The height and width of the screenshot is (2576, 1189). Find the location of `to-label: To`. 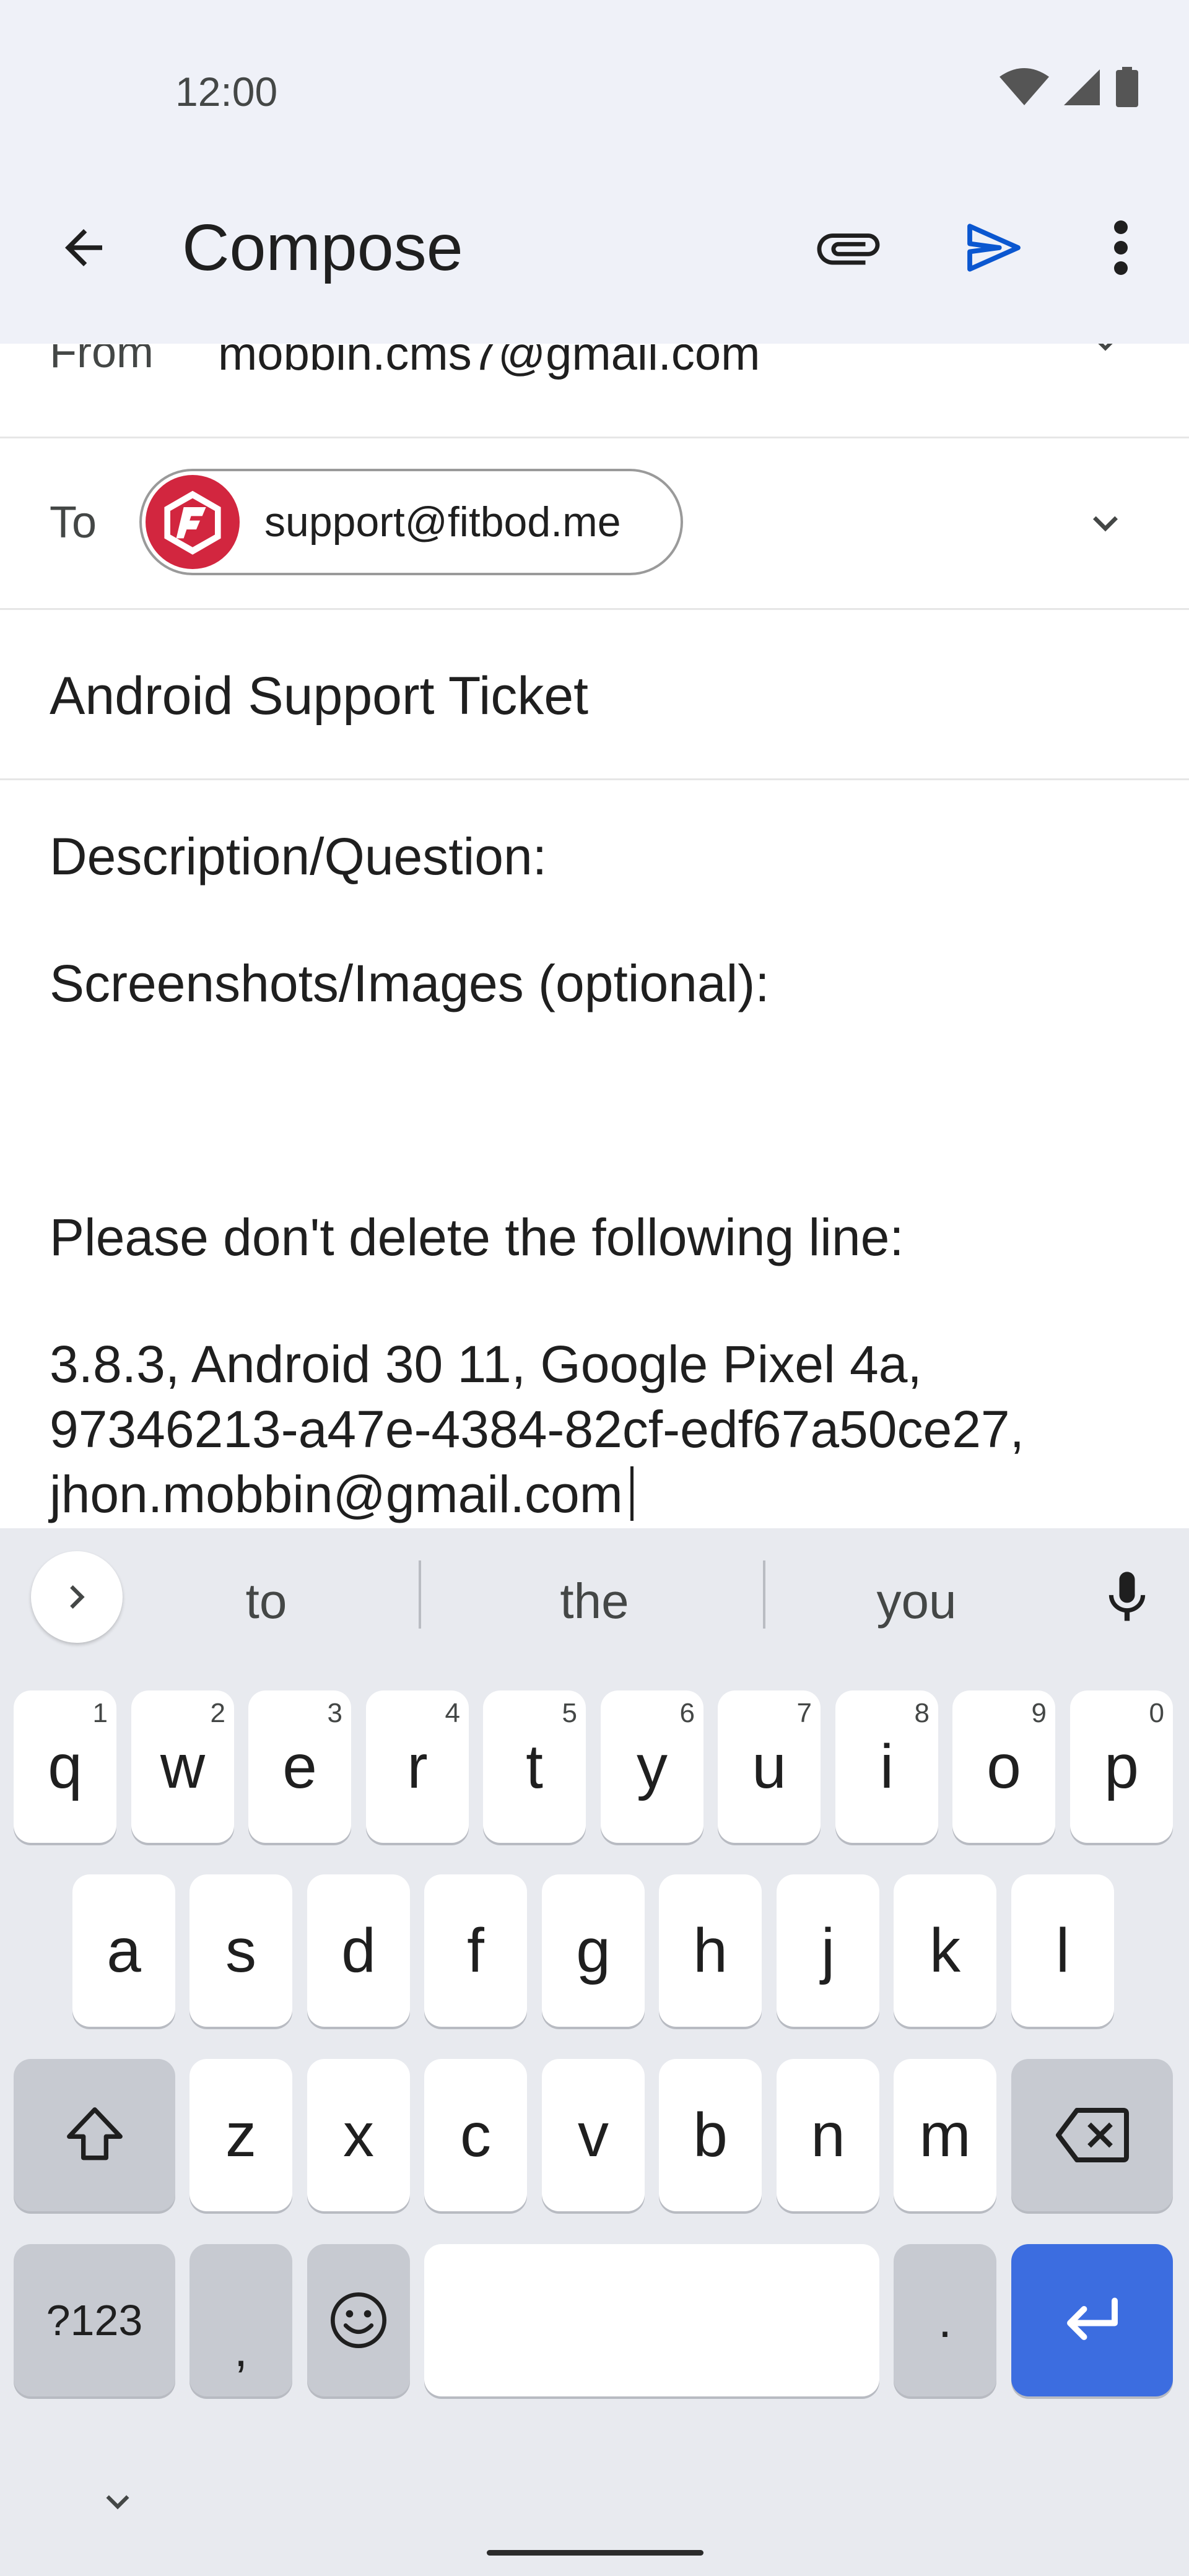

to-label: To is located at coordinates (73, 522).